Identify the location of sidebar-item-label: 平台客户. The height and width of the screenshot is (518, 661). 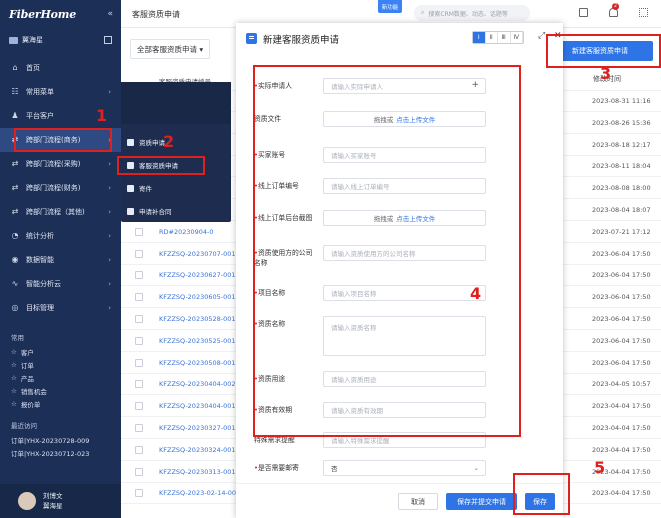
(40, 116).